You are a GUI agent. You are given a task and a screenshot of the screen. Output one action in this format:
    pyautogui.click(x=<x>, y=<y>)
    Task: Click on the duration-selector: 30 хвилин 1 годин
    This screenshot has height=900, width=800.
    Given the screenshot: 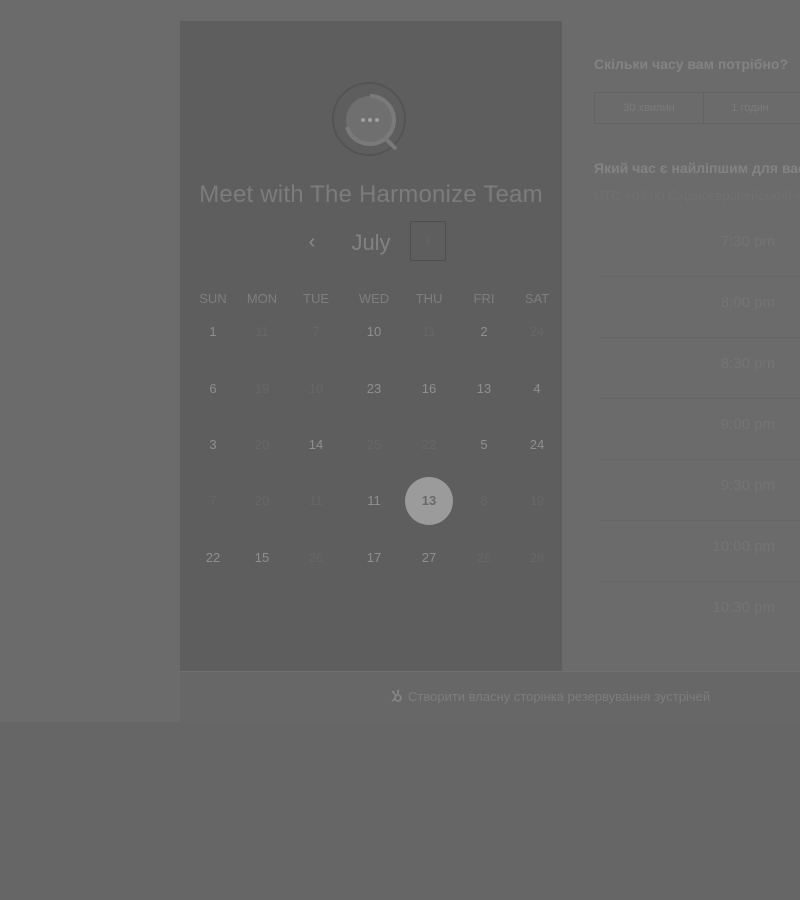 What is the action you would take?
    pyautogui.click(x=697, y=108)
    